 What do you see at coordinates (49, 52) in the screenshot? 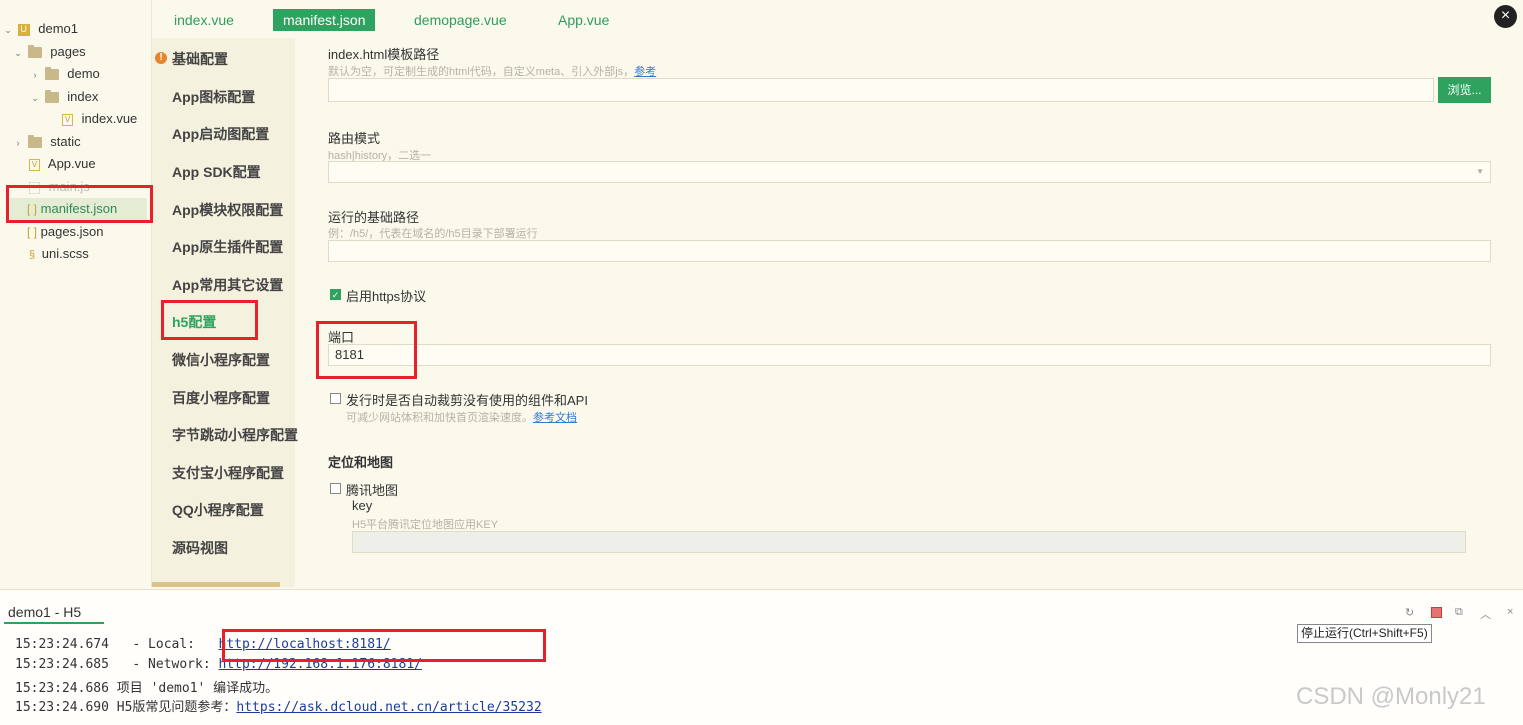
I see `tree-item-pages: ⌄ pages` at bounding box center [49, 52].